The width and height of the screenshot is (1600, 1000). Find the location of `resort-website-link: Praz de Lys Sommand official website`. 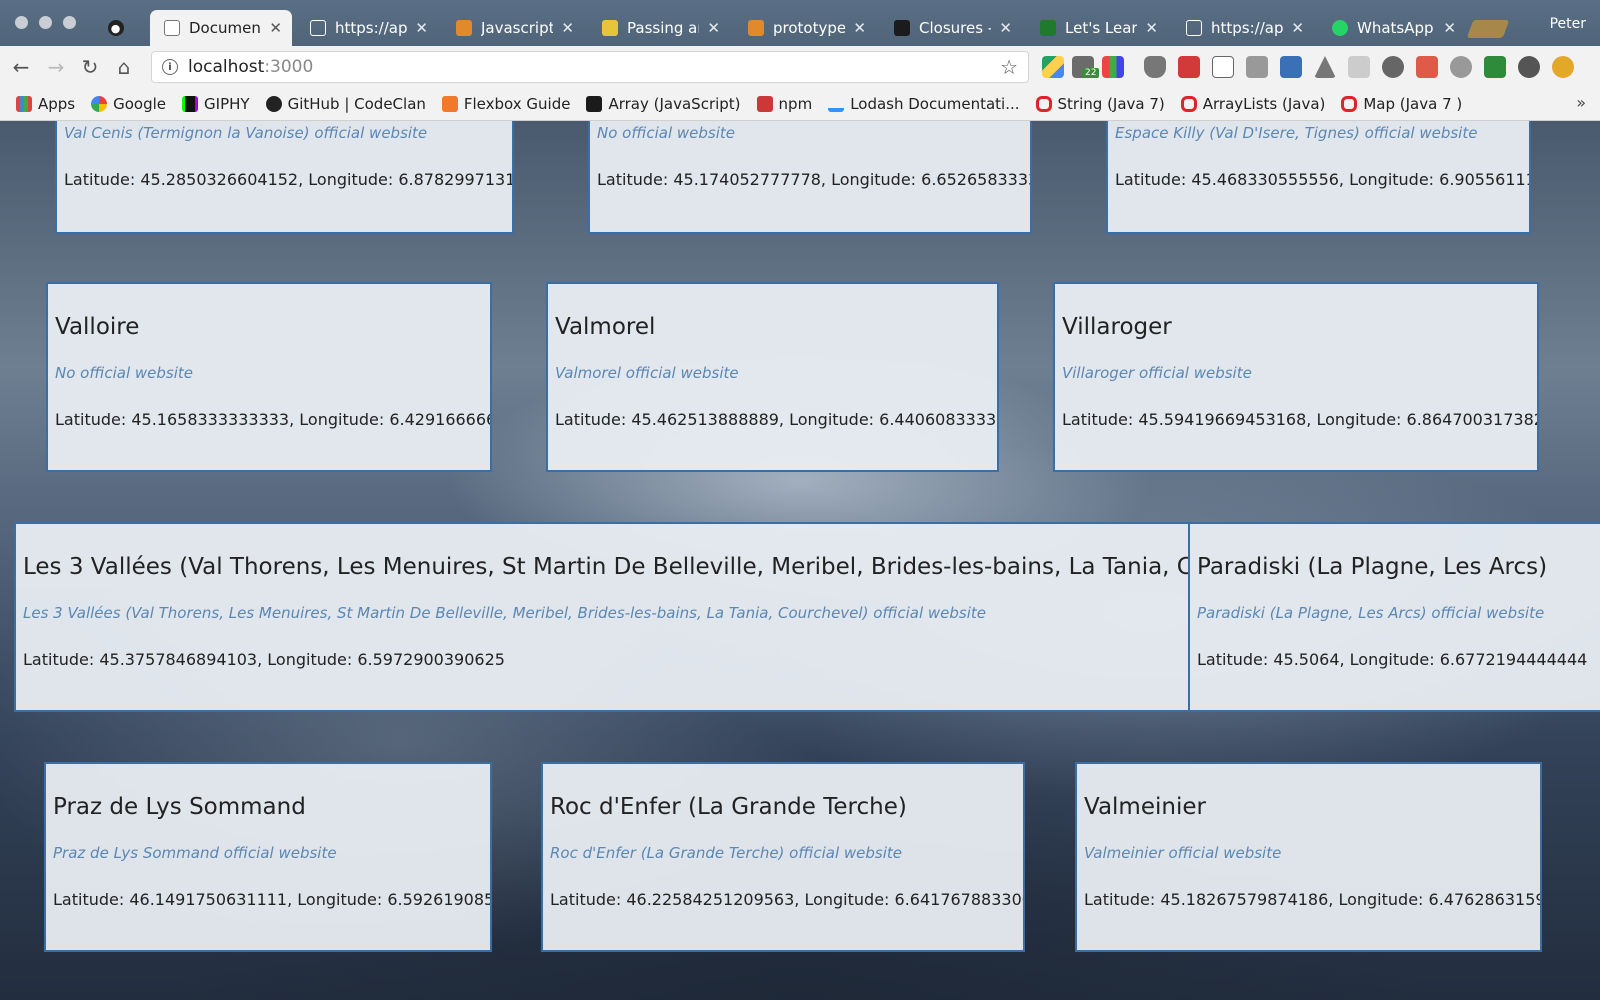

resort-website-link: Praz de Lys Sommand official website is located at coordinates (271, 853).